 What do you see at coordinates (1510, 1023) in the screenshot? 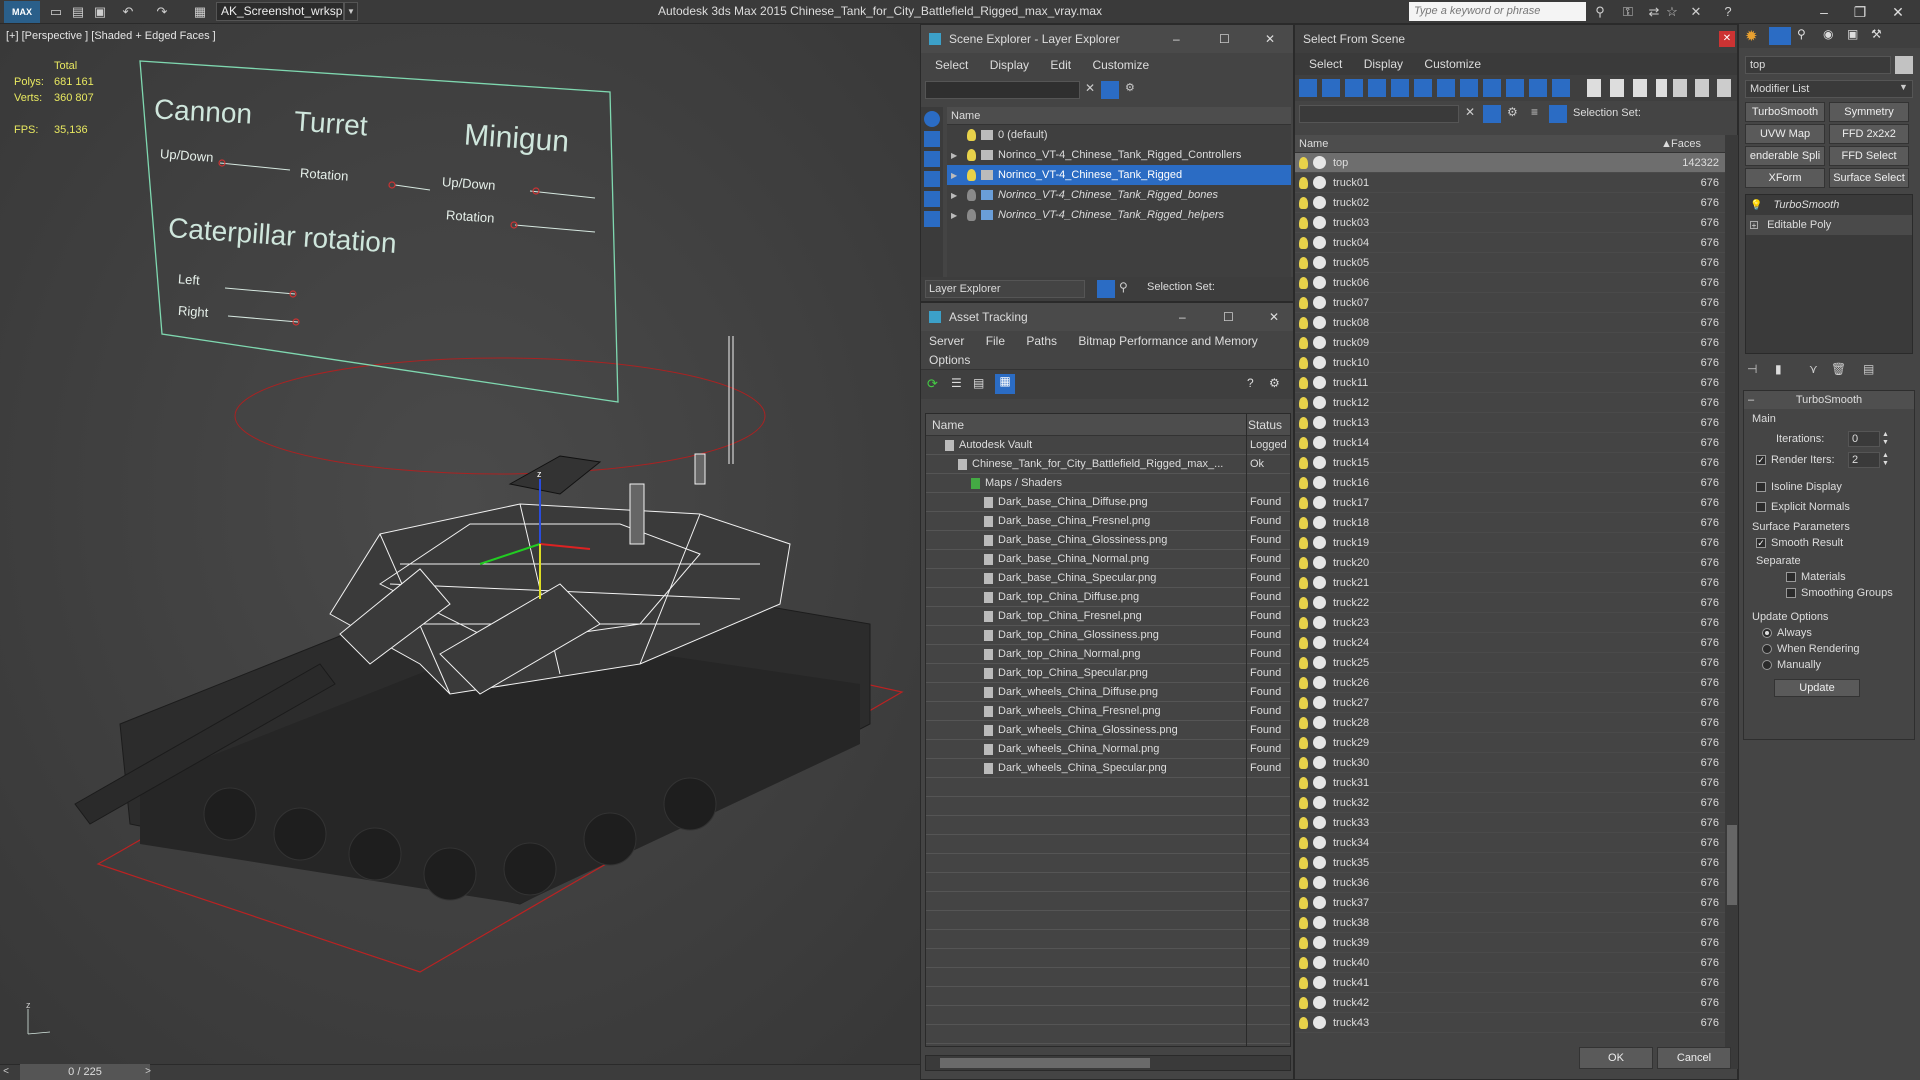
I see `object-row: truck43 676` at bounding box center [1510, 1023].